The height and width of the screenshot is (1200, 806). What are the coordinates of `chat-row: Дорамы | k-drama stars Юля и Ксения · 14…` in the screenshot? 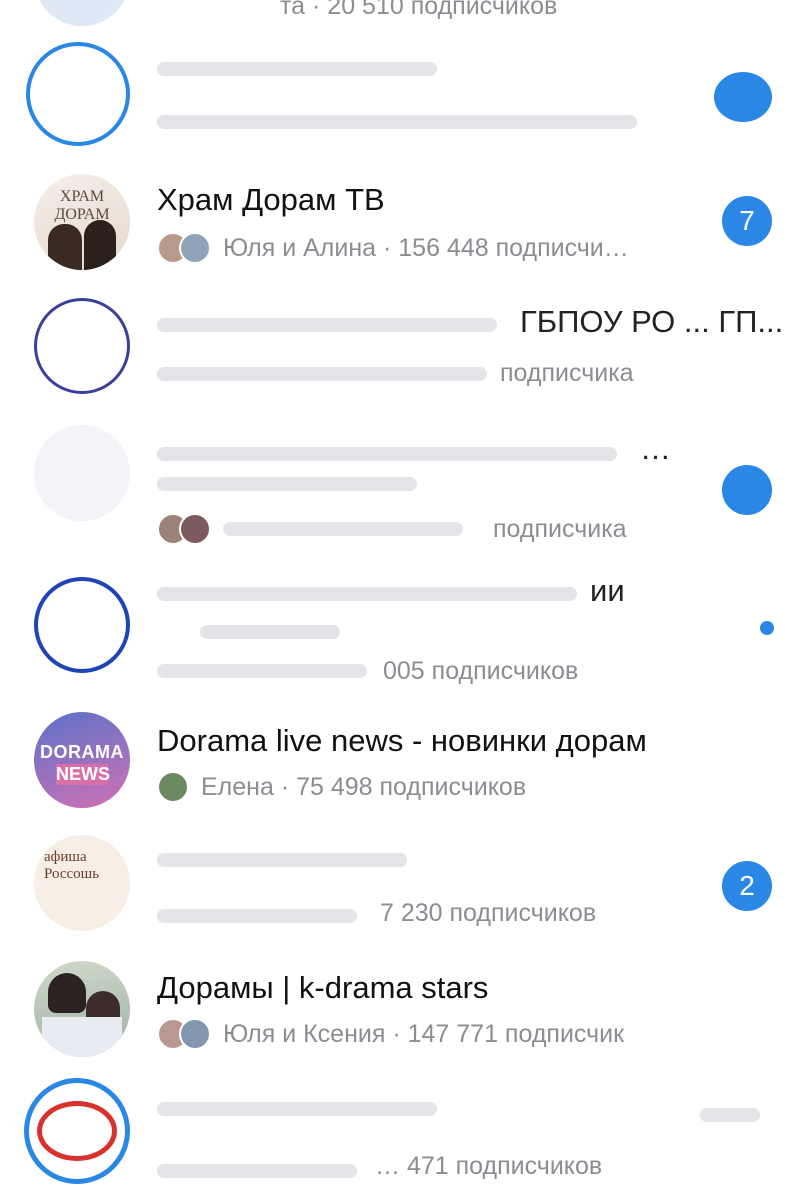 It's located at (403, 1009).